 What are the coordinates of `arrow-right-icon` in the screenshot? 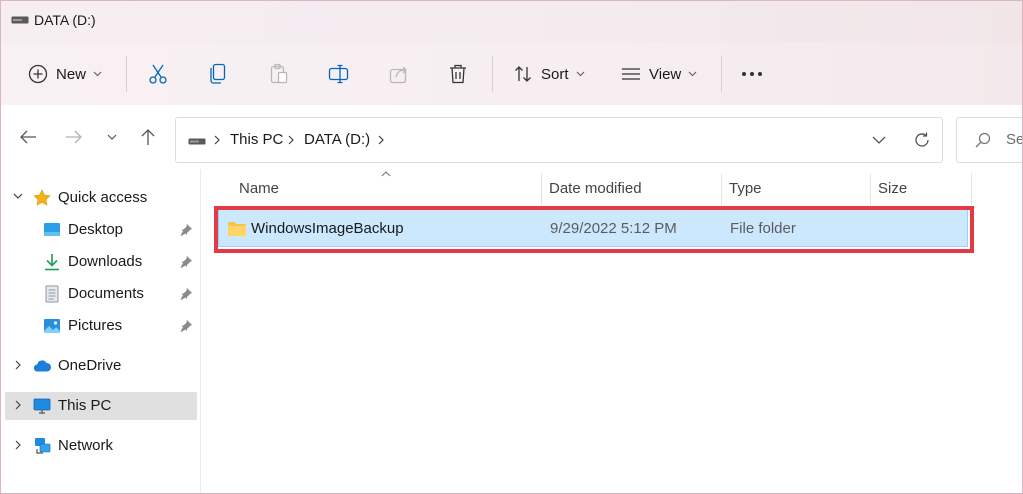 It's located at (74, 137).